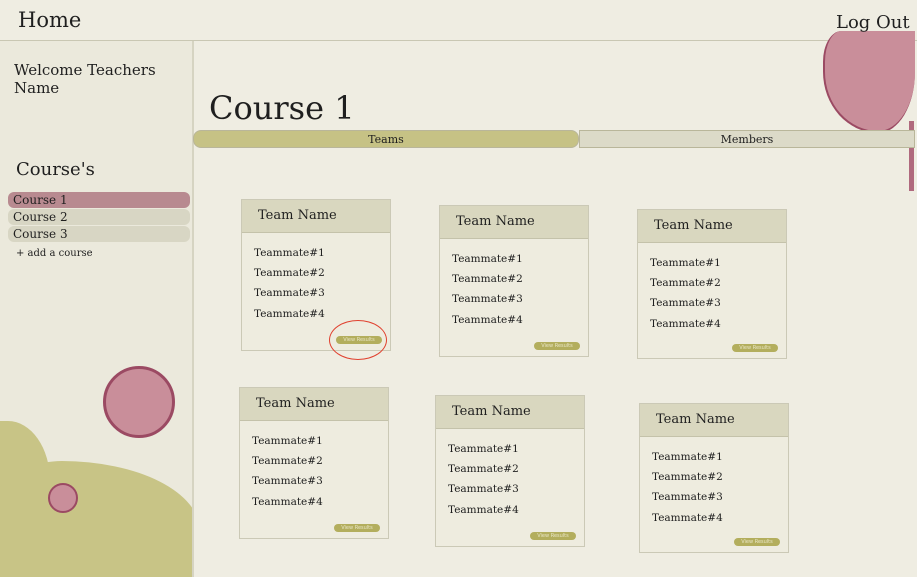 This screenshot has height=577, width=917. I want to click on sidebar-item-course-1: Course 1, so click(99, 200).